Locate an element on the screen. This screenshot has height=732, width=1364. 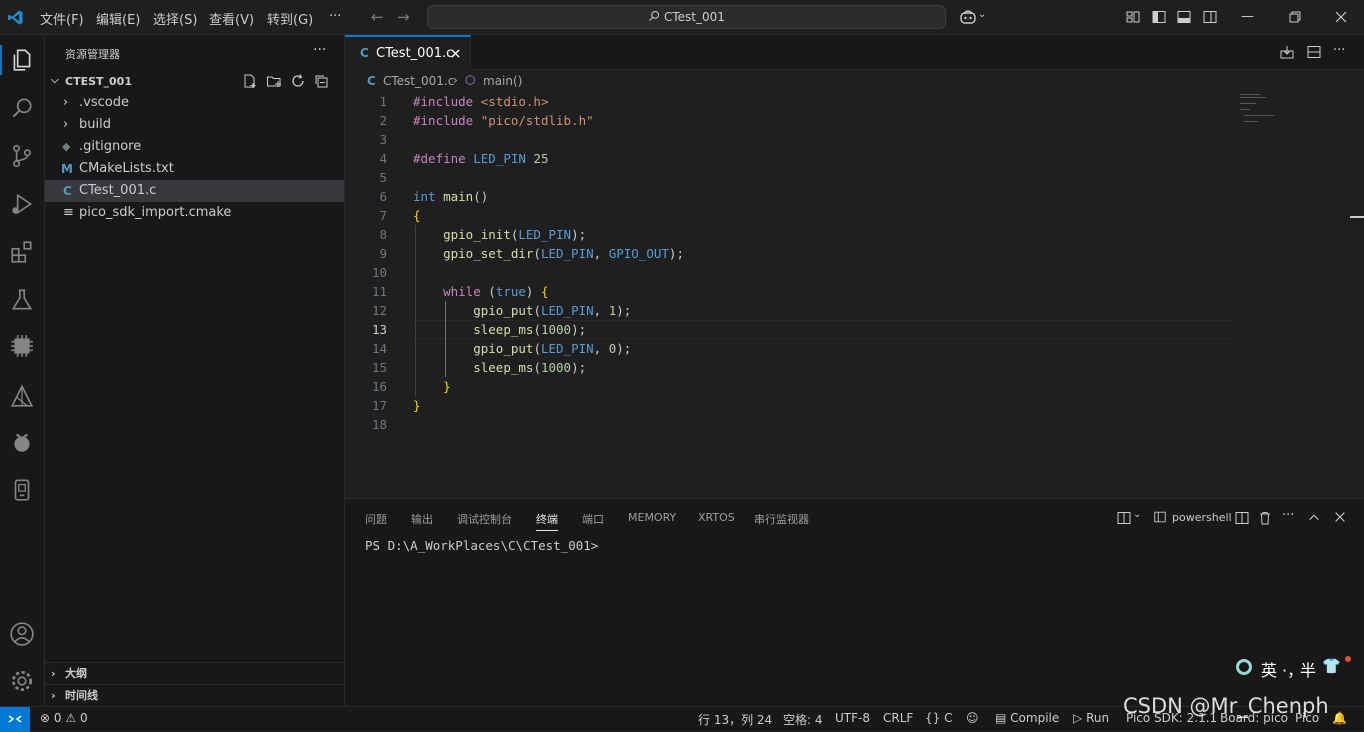
c-file-icon: C is located at coordinates (67, 191).